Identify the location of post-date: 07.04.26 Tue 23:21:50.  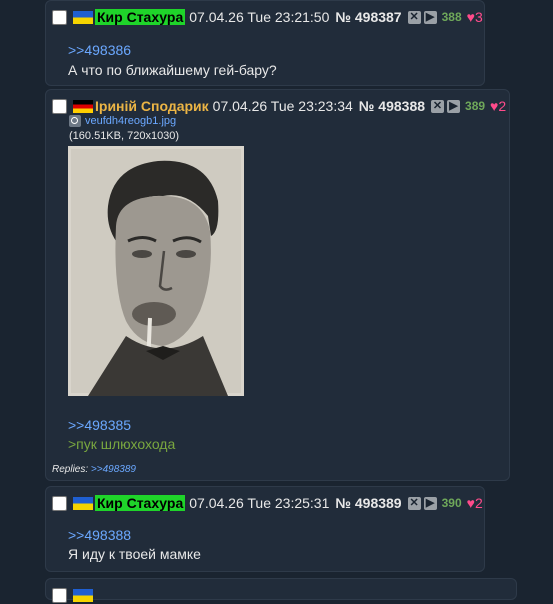
(259, 17).